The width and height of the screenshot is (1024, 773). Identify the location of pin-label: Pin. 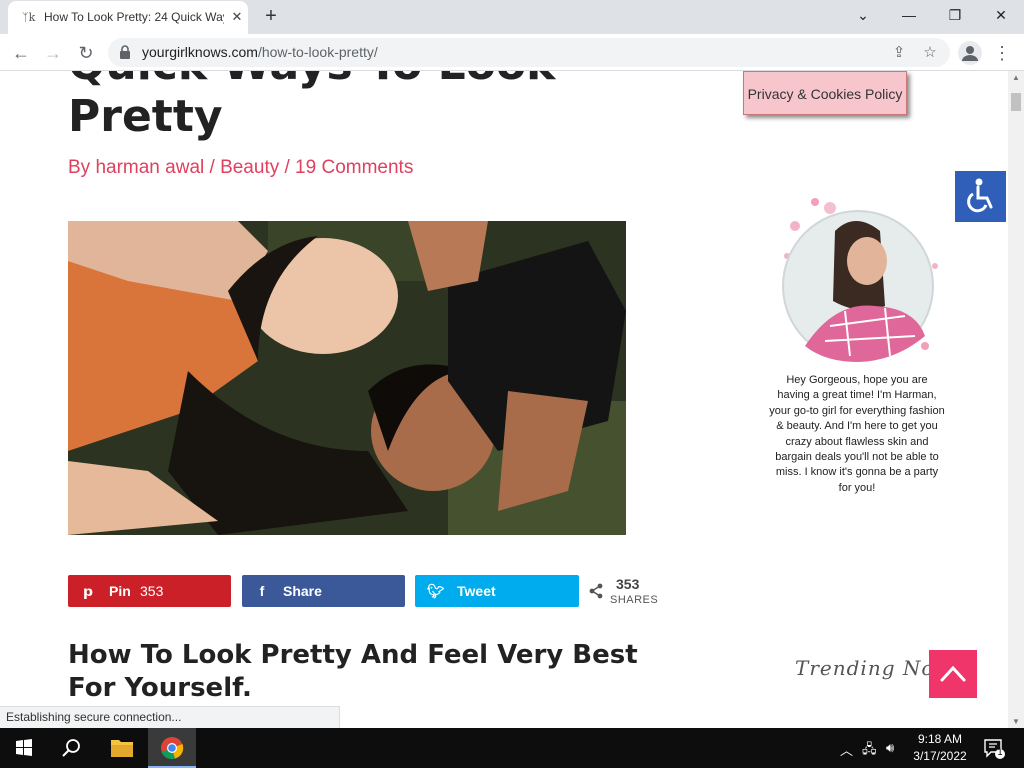
(120, 591).